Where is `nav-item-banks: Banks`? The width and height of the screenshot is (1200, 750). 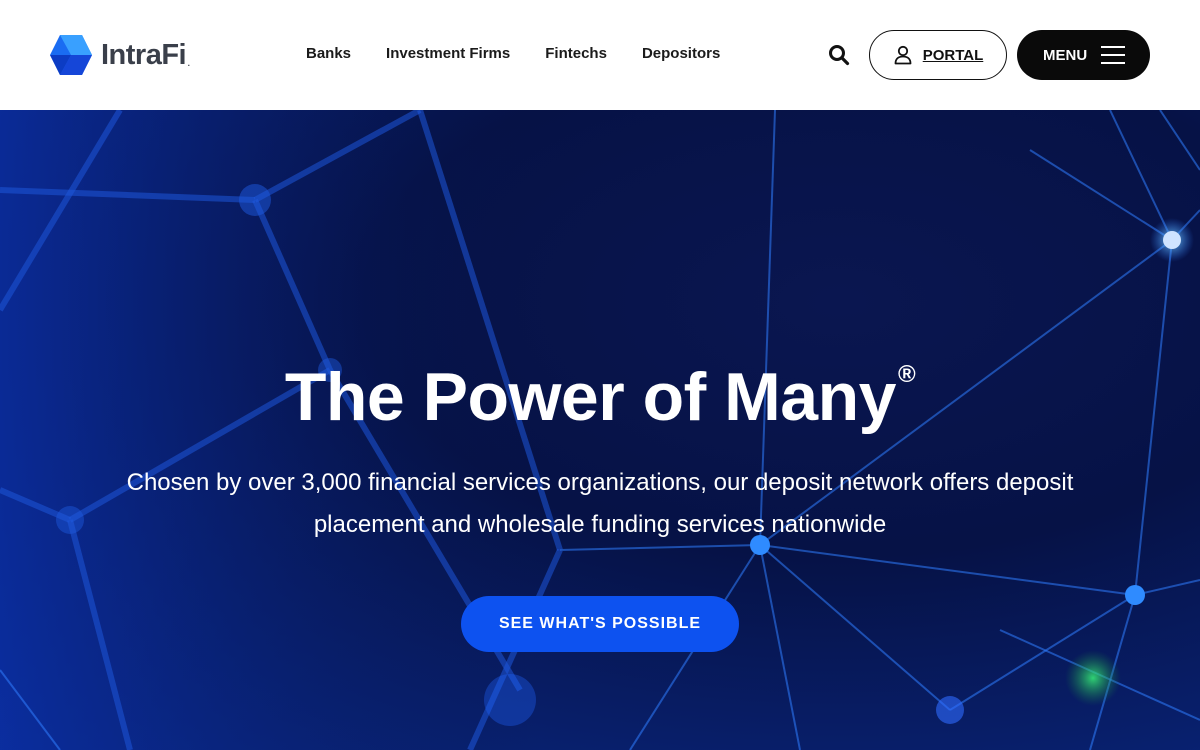 nav-item-banks: Banks is located at coordinates (328, 53).